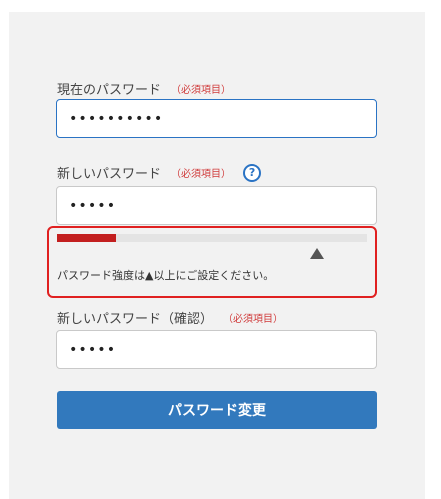  I want to click on new-password-label: 新しいパスワード, so click(109, 174).